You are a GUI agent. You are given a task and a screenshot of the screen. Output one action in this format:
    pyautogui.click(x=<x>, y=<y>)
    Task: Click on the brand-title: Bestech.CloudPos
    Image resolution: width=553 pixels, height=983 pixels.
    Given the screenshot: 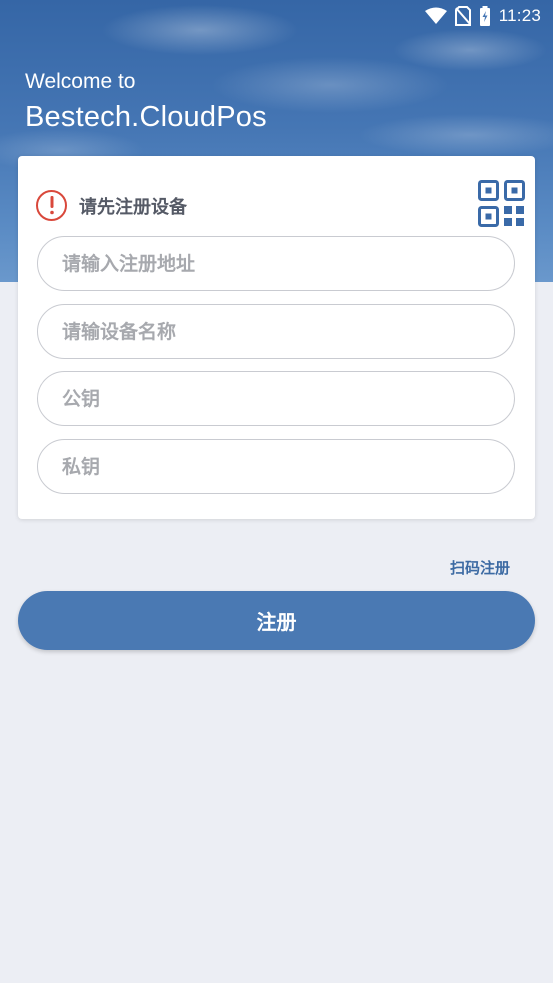 What is the action you would take?
    pyautogui.click(x=146, y=117)
    